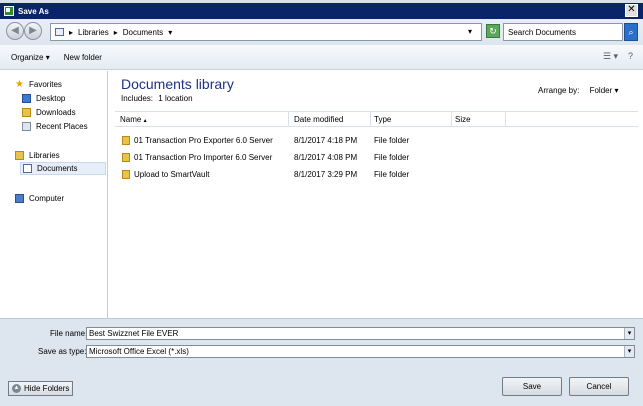  What do you see at coordinates (26, 112) in the screenshot?
I see `downloads-icon` at bounding box center [26, 112].